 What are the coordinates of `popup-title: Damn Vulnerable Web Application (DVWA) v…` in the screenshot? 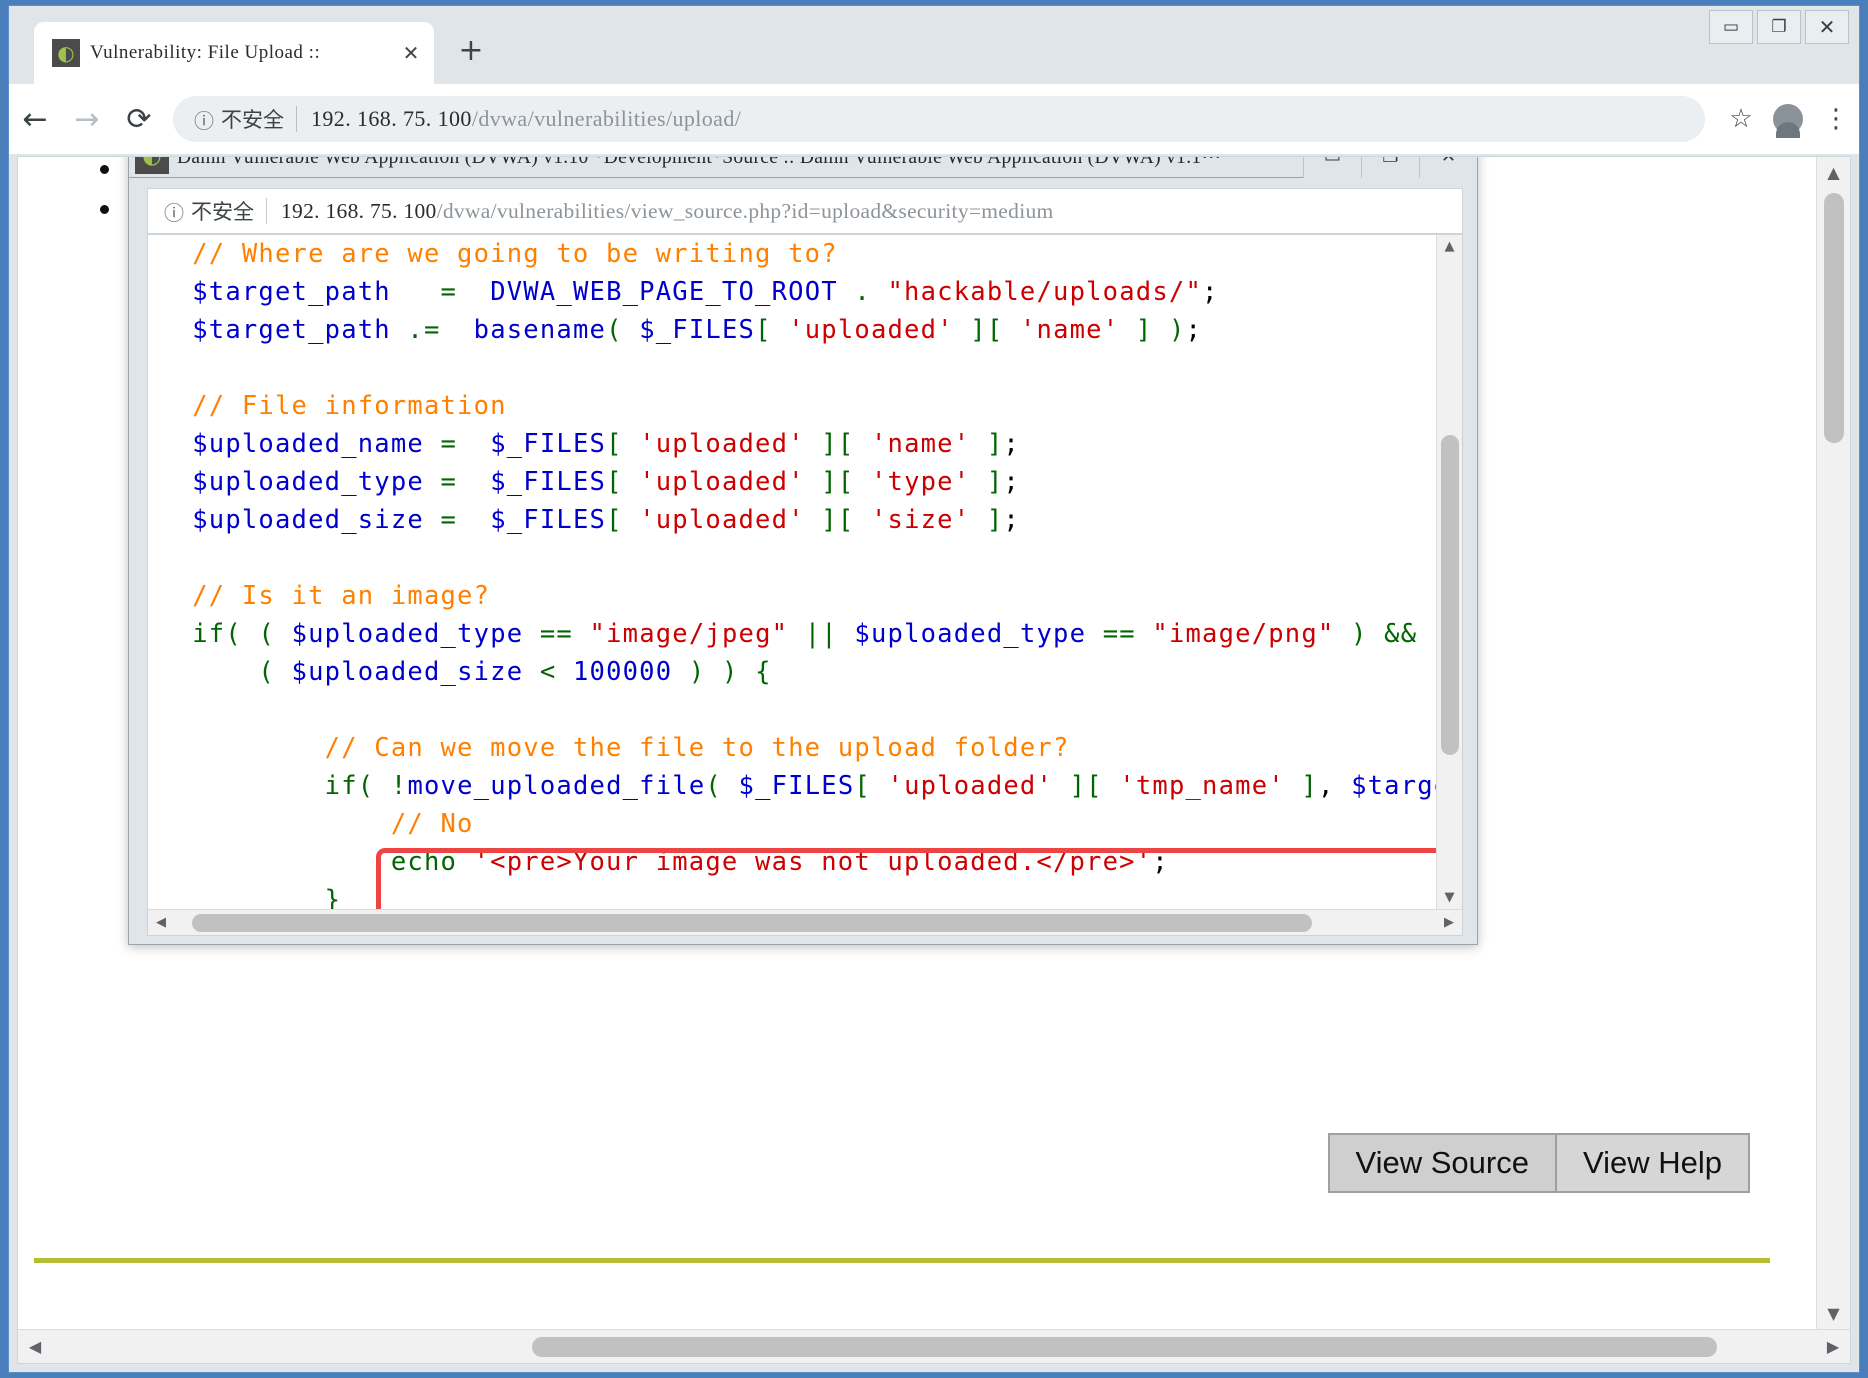 It's located at (699, 162).